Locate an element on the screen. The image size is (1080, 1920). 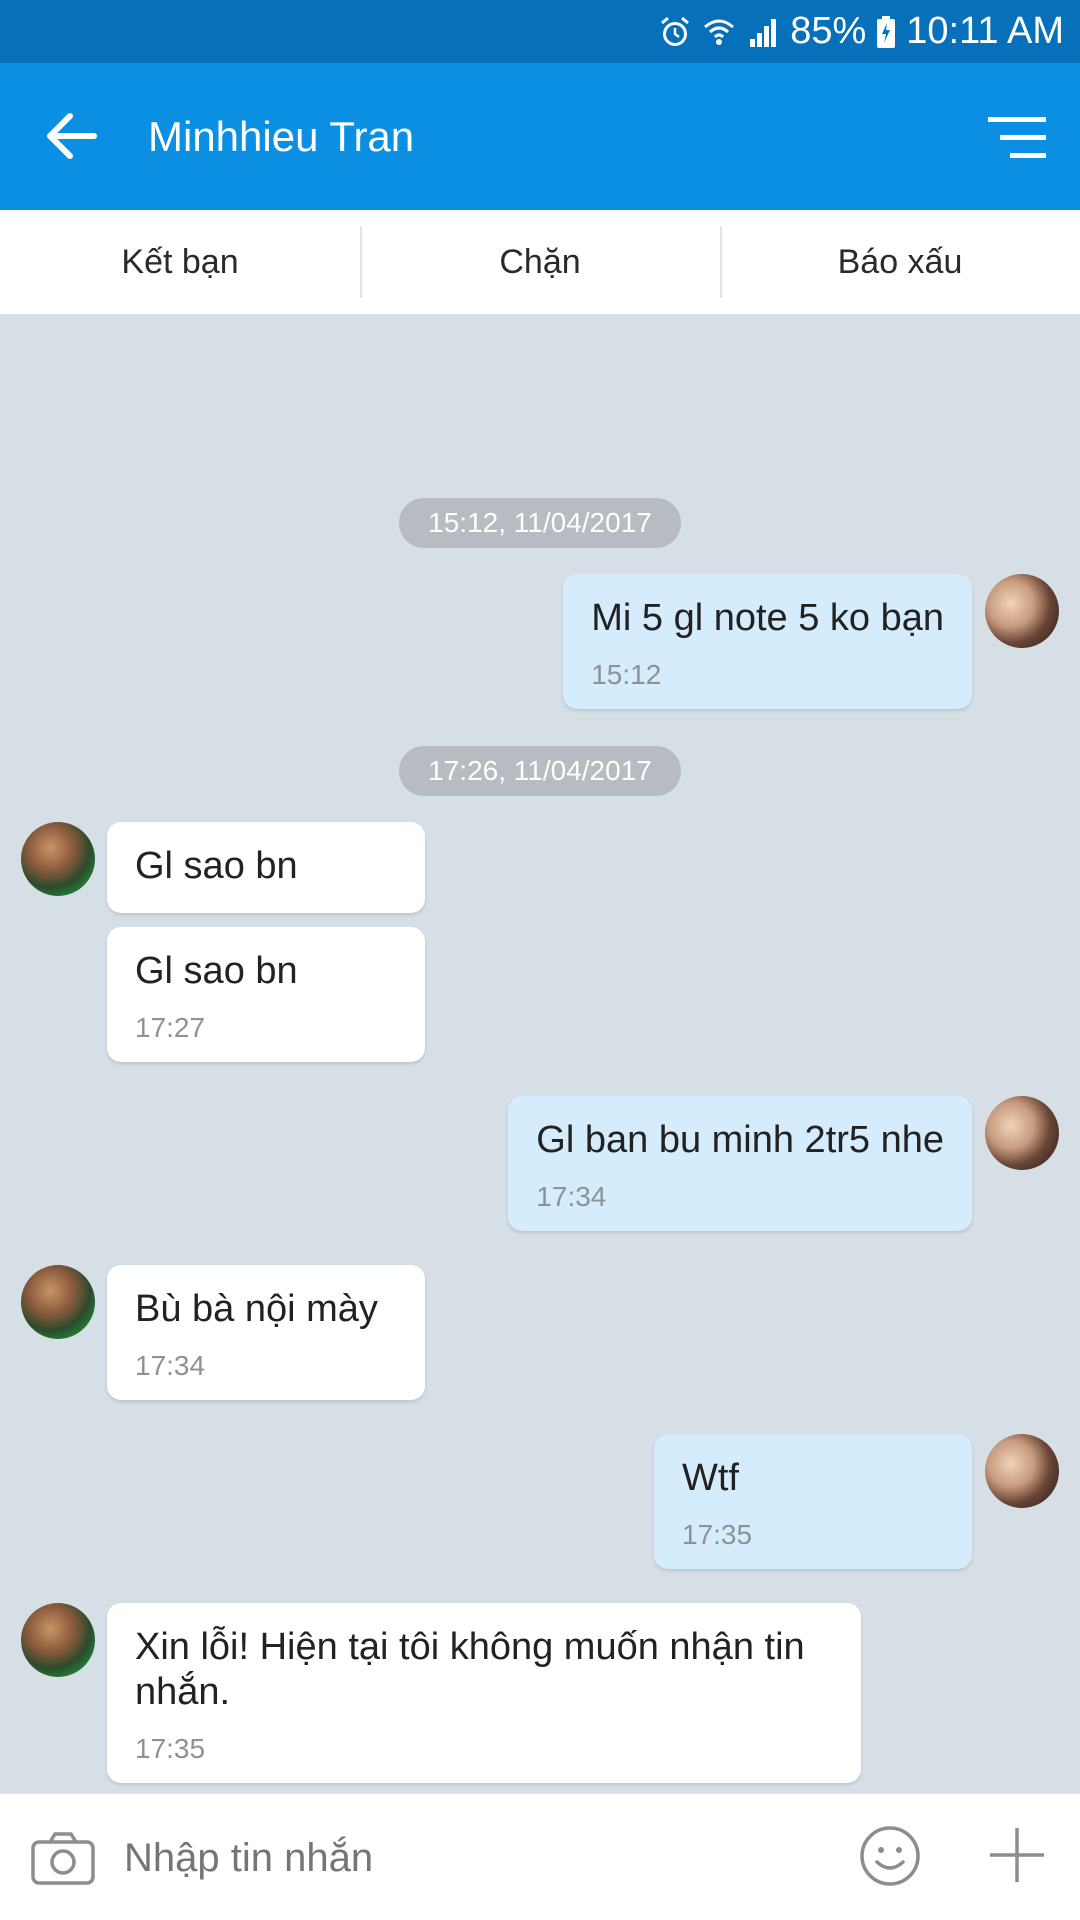
menu-icon is located at coordinates (1017, 137).